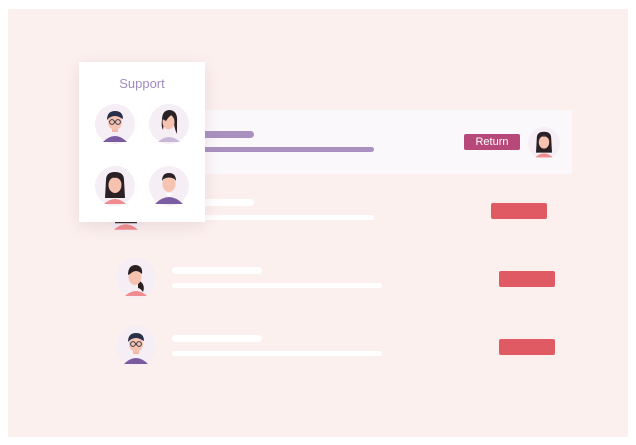 This screenshot has height=445, width=636. I want to click on woman-ponytail-avatar-icon, so click(136, 278).